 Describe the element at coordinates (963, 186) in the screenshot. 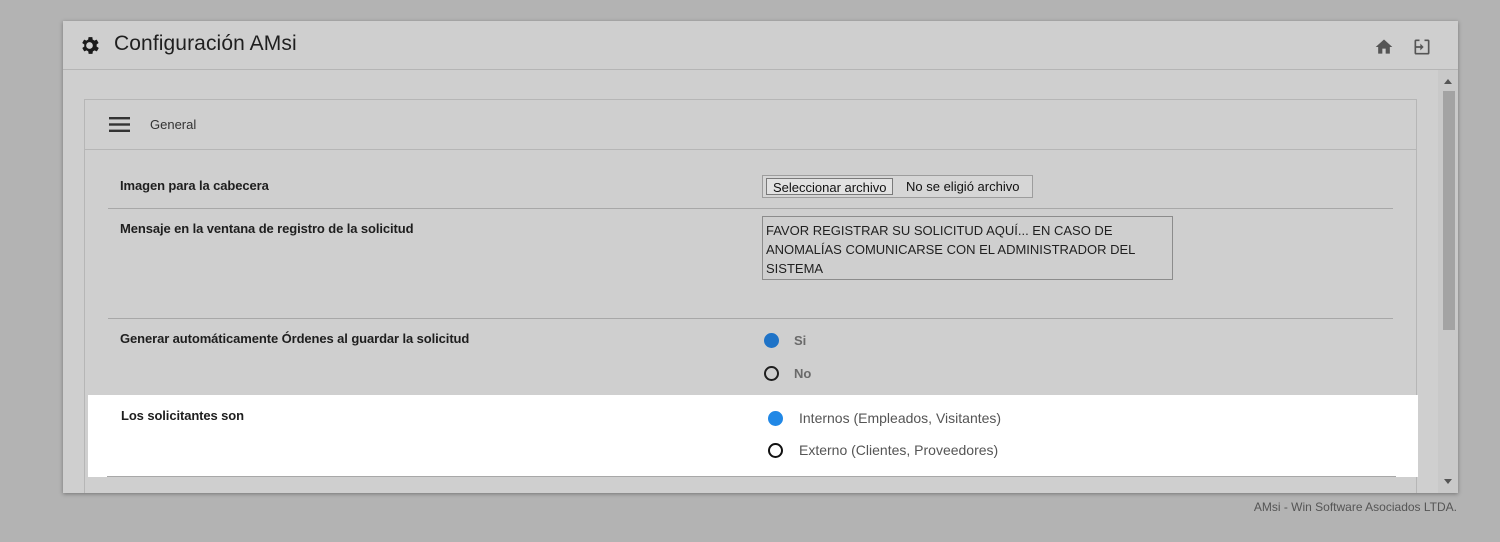

I see `file-status: No se eligió archivo` at that location.